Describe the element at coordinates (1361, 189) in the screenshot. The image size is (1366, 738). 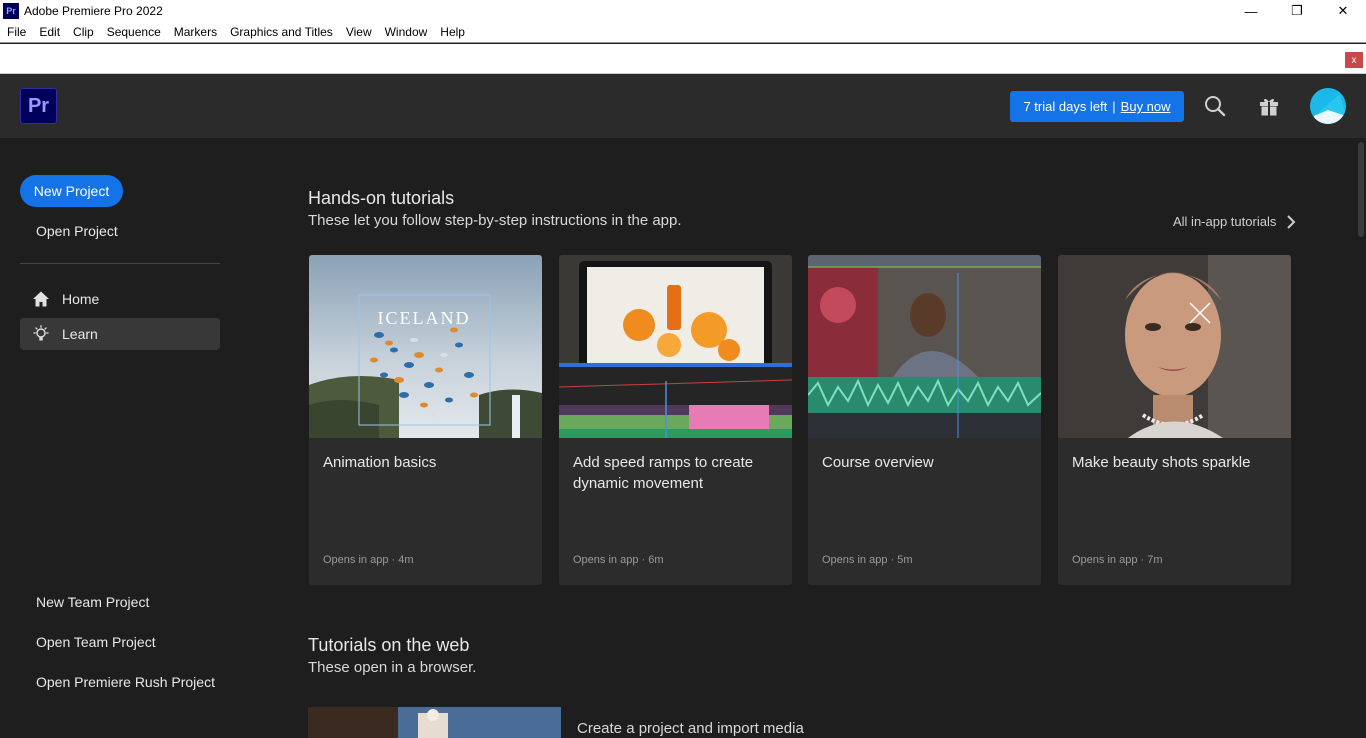
I see `scrollbar-thumb` at that location.